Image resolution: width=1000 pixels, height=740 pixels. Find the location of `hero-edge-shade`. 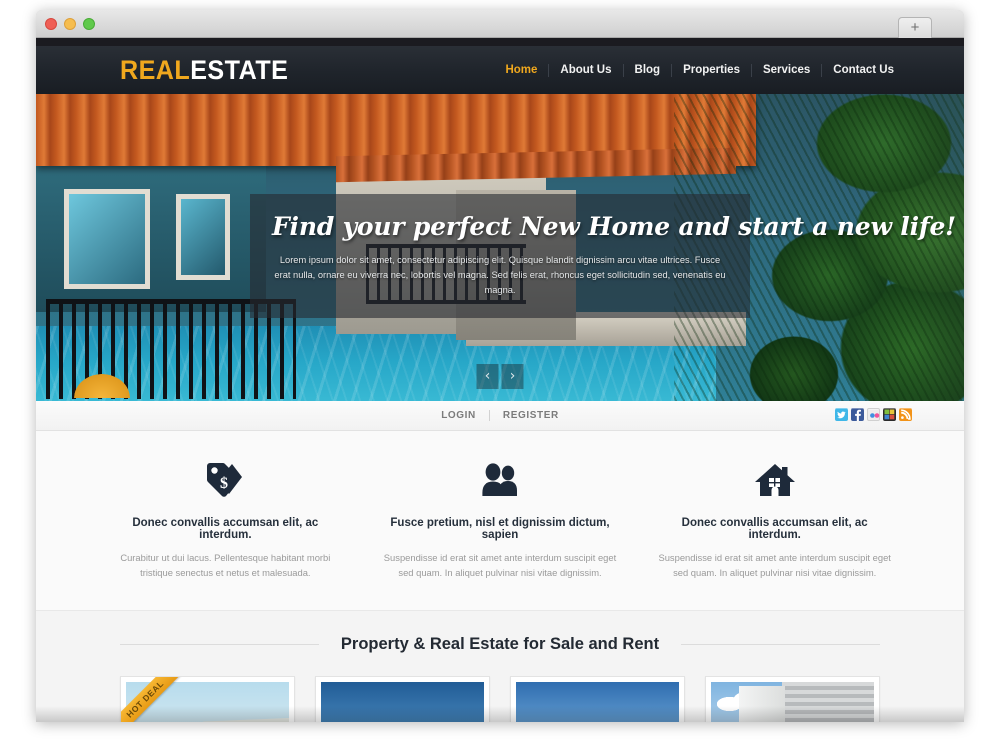

hero-edge-shade is located at coordinates (934, 247).